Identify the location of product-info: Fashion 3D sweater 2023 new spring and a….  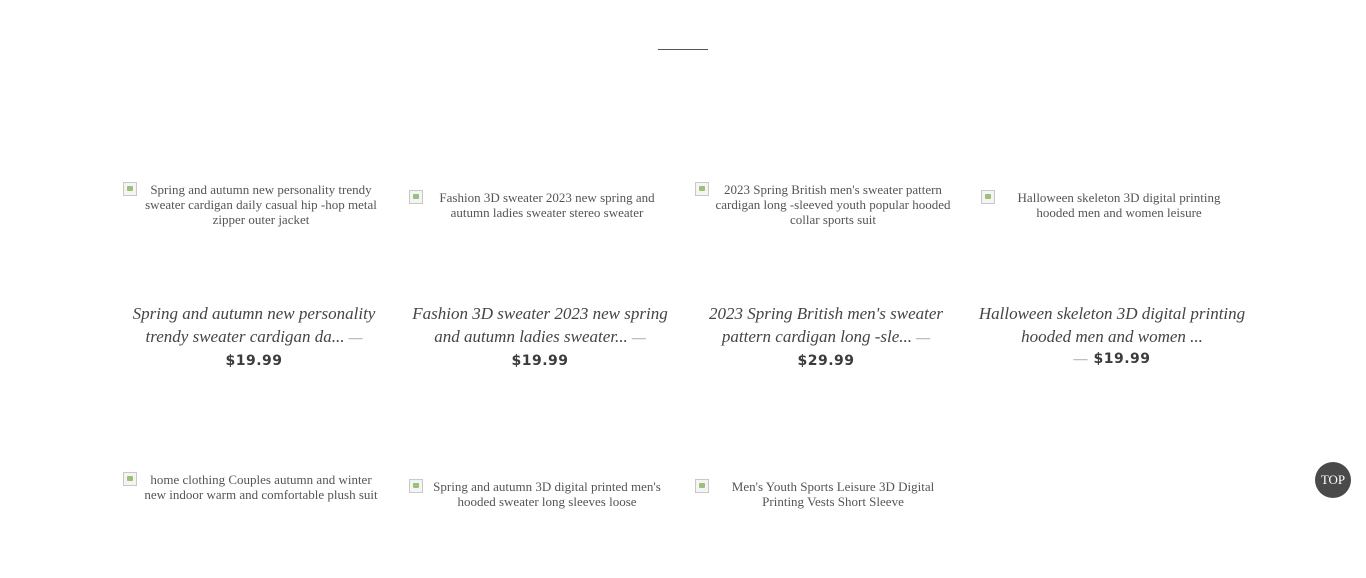
(540, 336).